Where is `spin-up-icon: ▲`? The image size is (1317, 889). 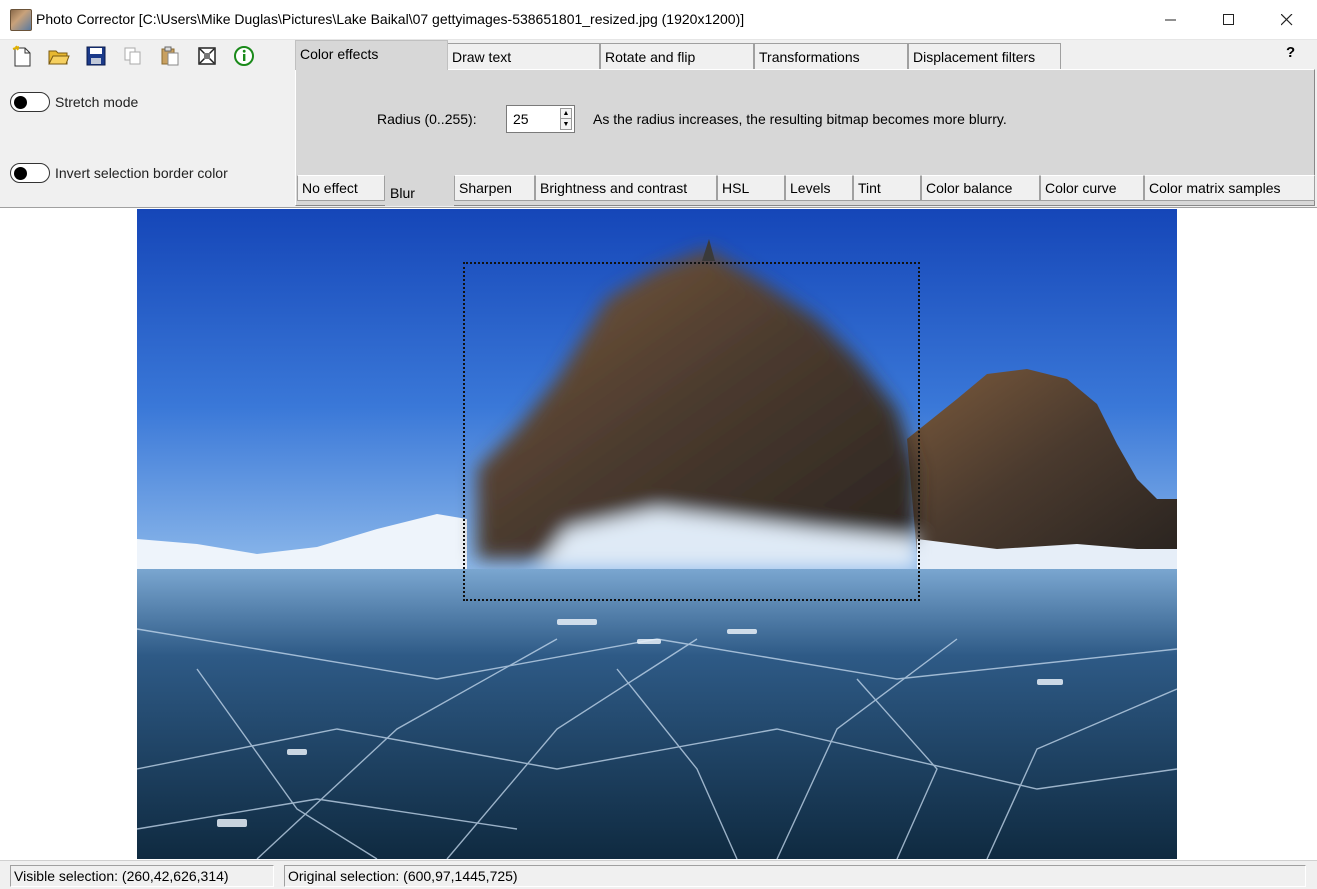 spin-up-icon: ▲ is located at coordinates (566, 113).